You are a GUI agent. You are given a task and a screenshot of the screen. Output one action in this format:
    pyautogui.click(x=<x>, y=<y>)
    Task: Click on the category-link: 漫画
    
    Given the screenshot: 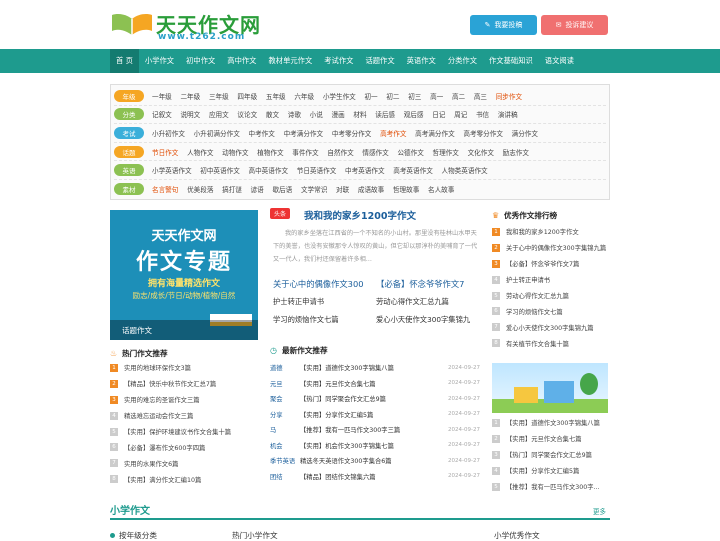 What is the action you would take?
    pyautogui.click(x=338, y=114)
    